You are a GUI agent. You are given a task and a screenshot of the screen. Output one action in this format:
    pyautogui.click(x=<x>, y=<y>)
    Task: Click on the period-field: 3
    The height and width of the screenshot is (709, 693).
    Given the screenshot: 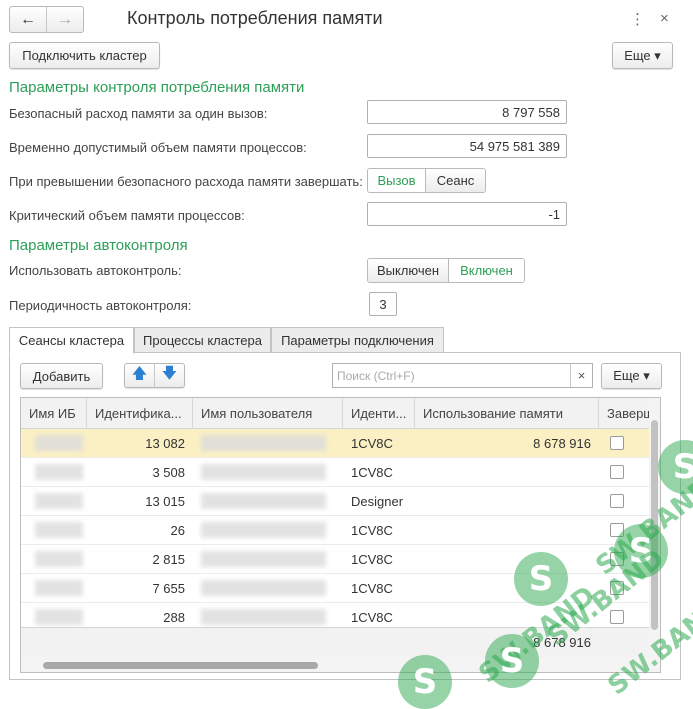 What is the action you would take?
    pyautogui.click(x=383, y=304)
    